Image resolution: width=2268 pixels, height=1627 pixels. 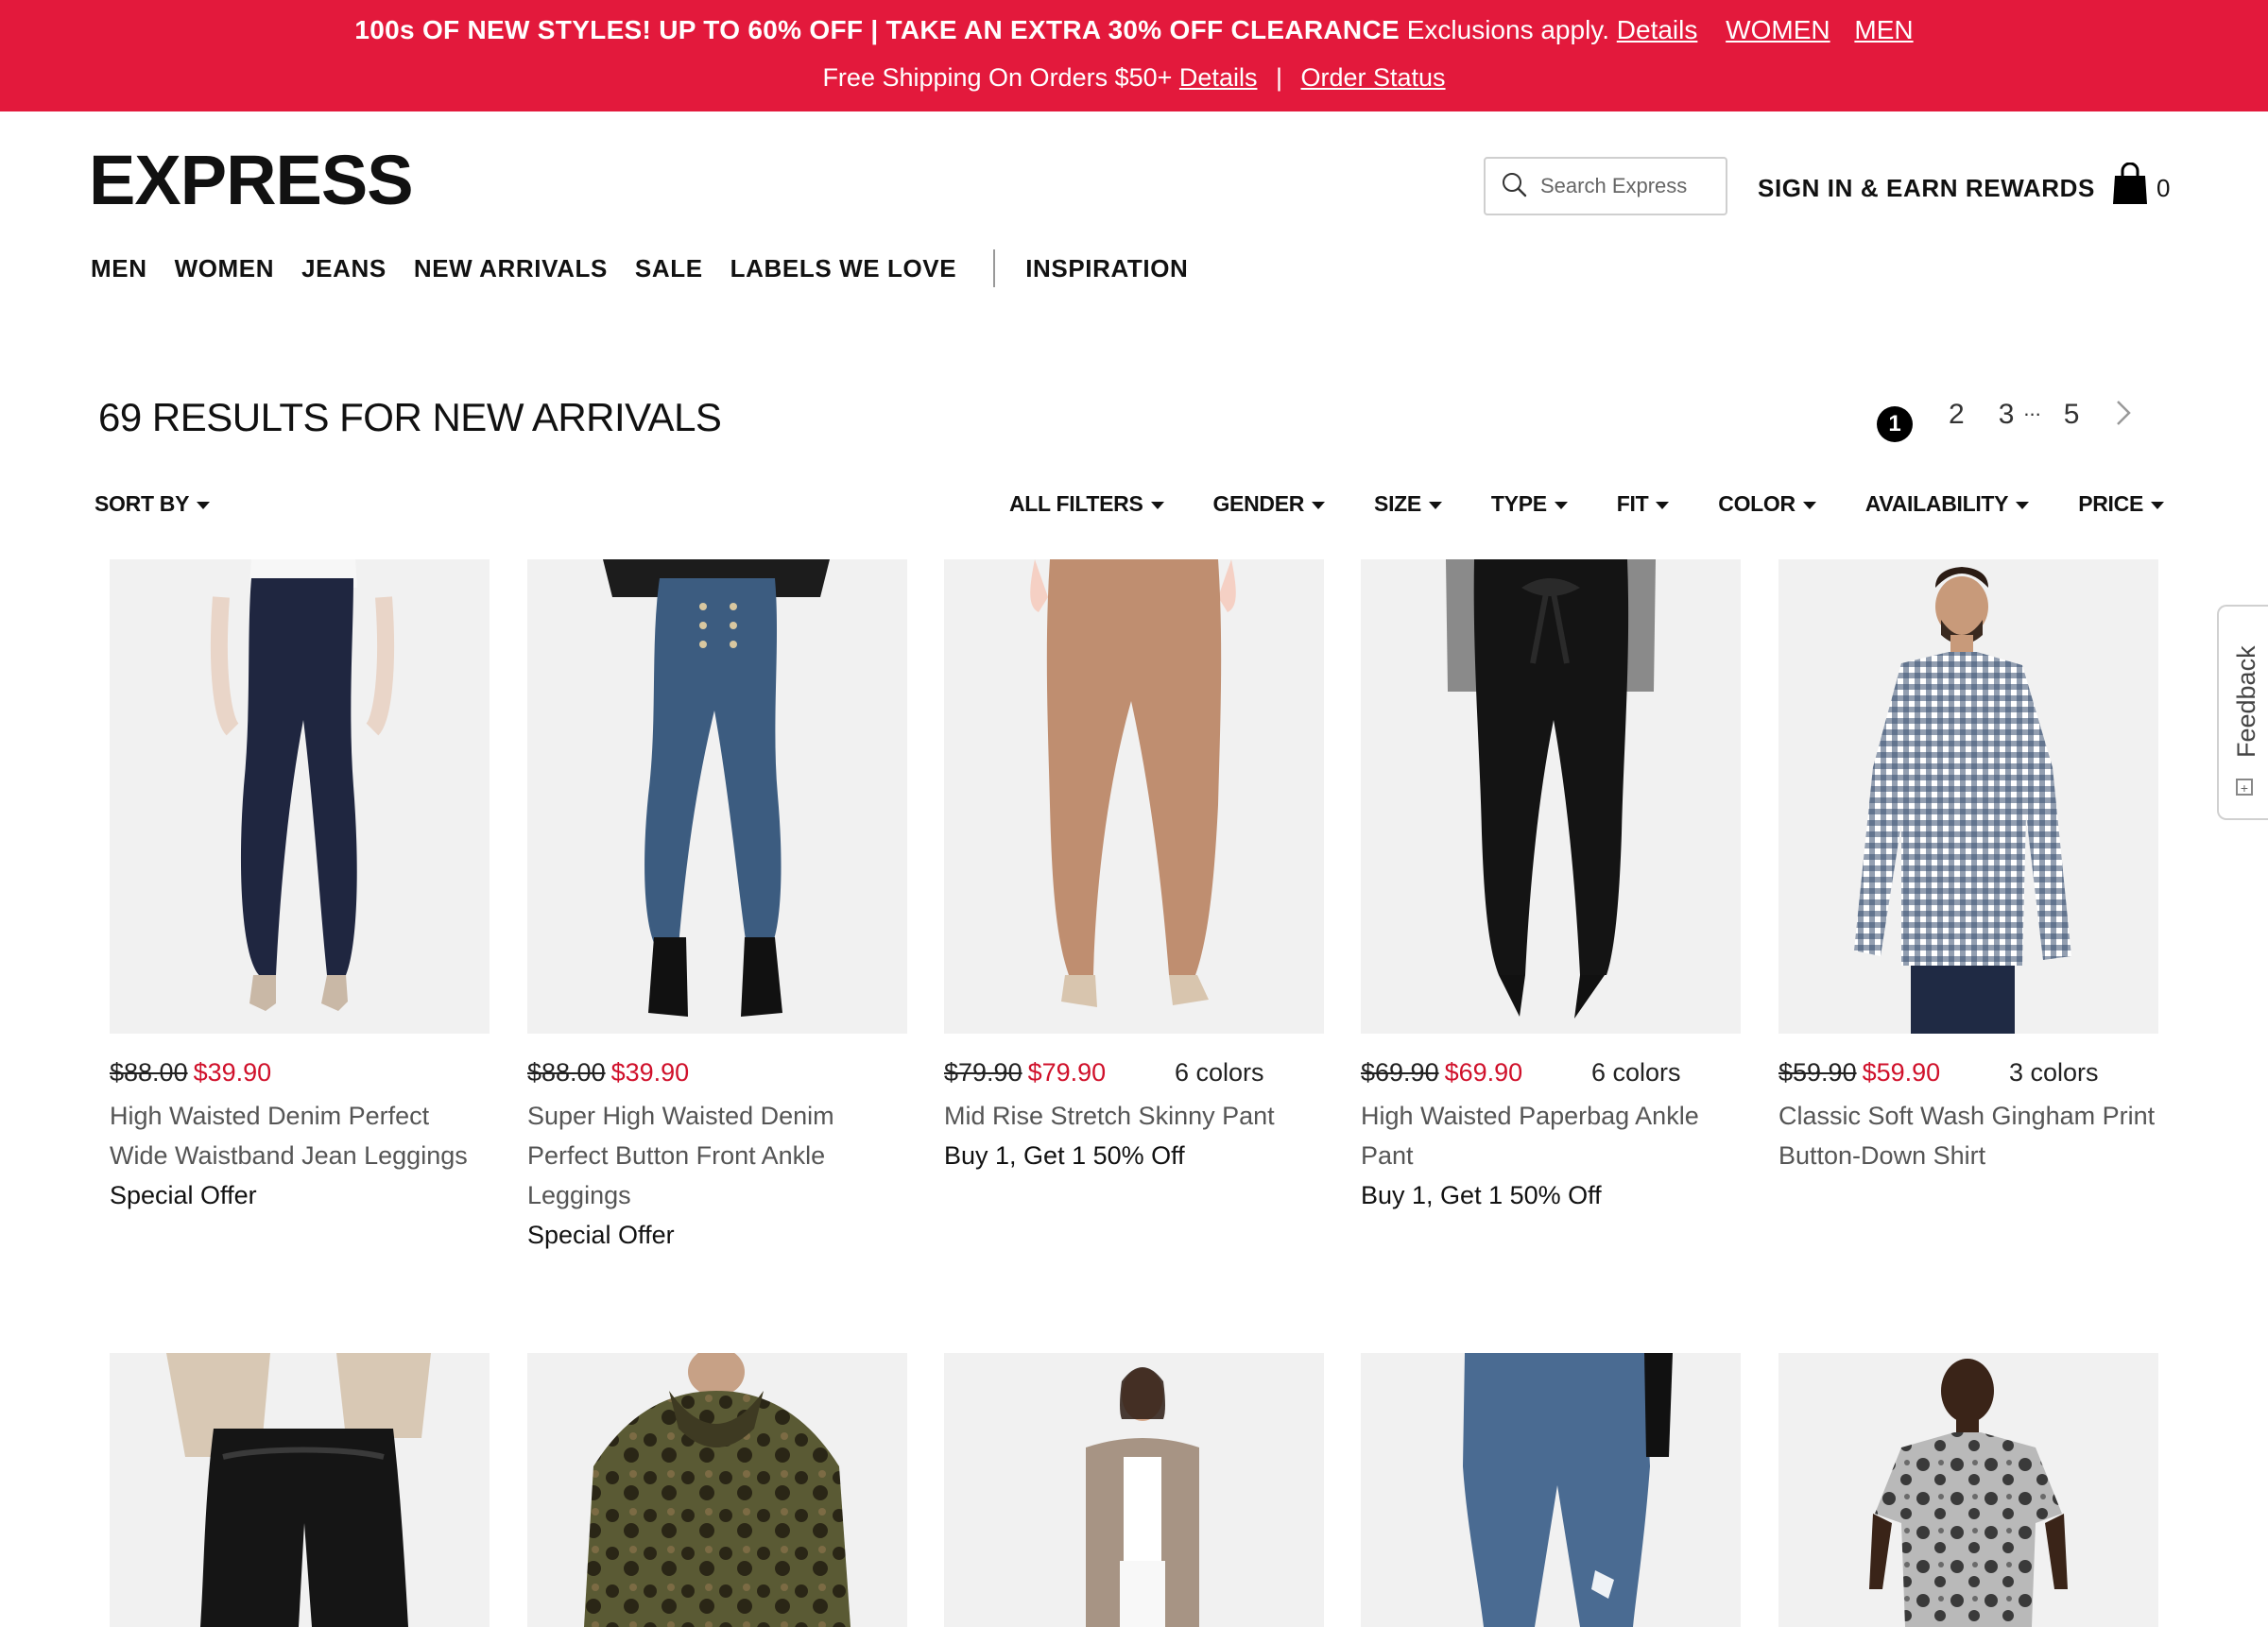 What do you see at coordinates (1883, 29) in the screenshot?
I see `promo-men-link: MEN` at bounding box center [1883, 29].